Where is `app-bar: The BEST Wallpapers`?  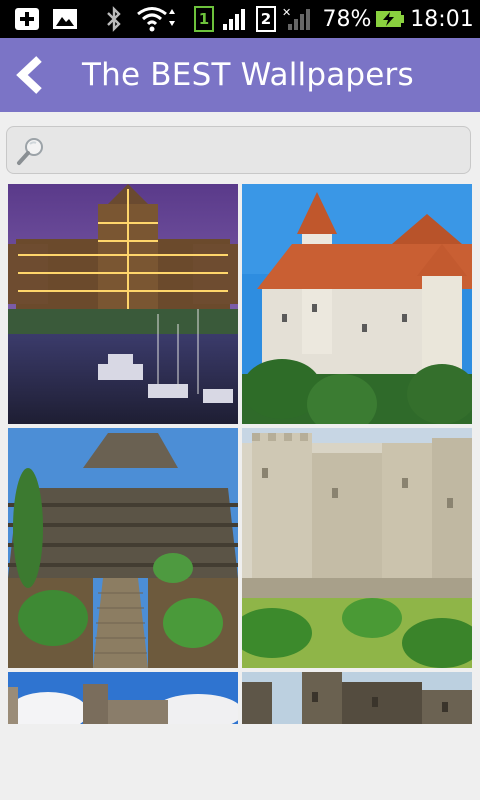 app-bar: The BEST Wallpapers is located at coordinates (240, 75).